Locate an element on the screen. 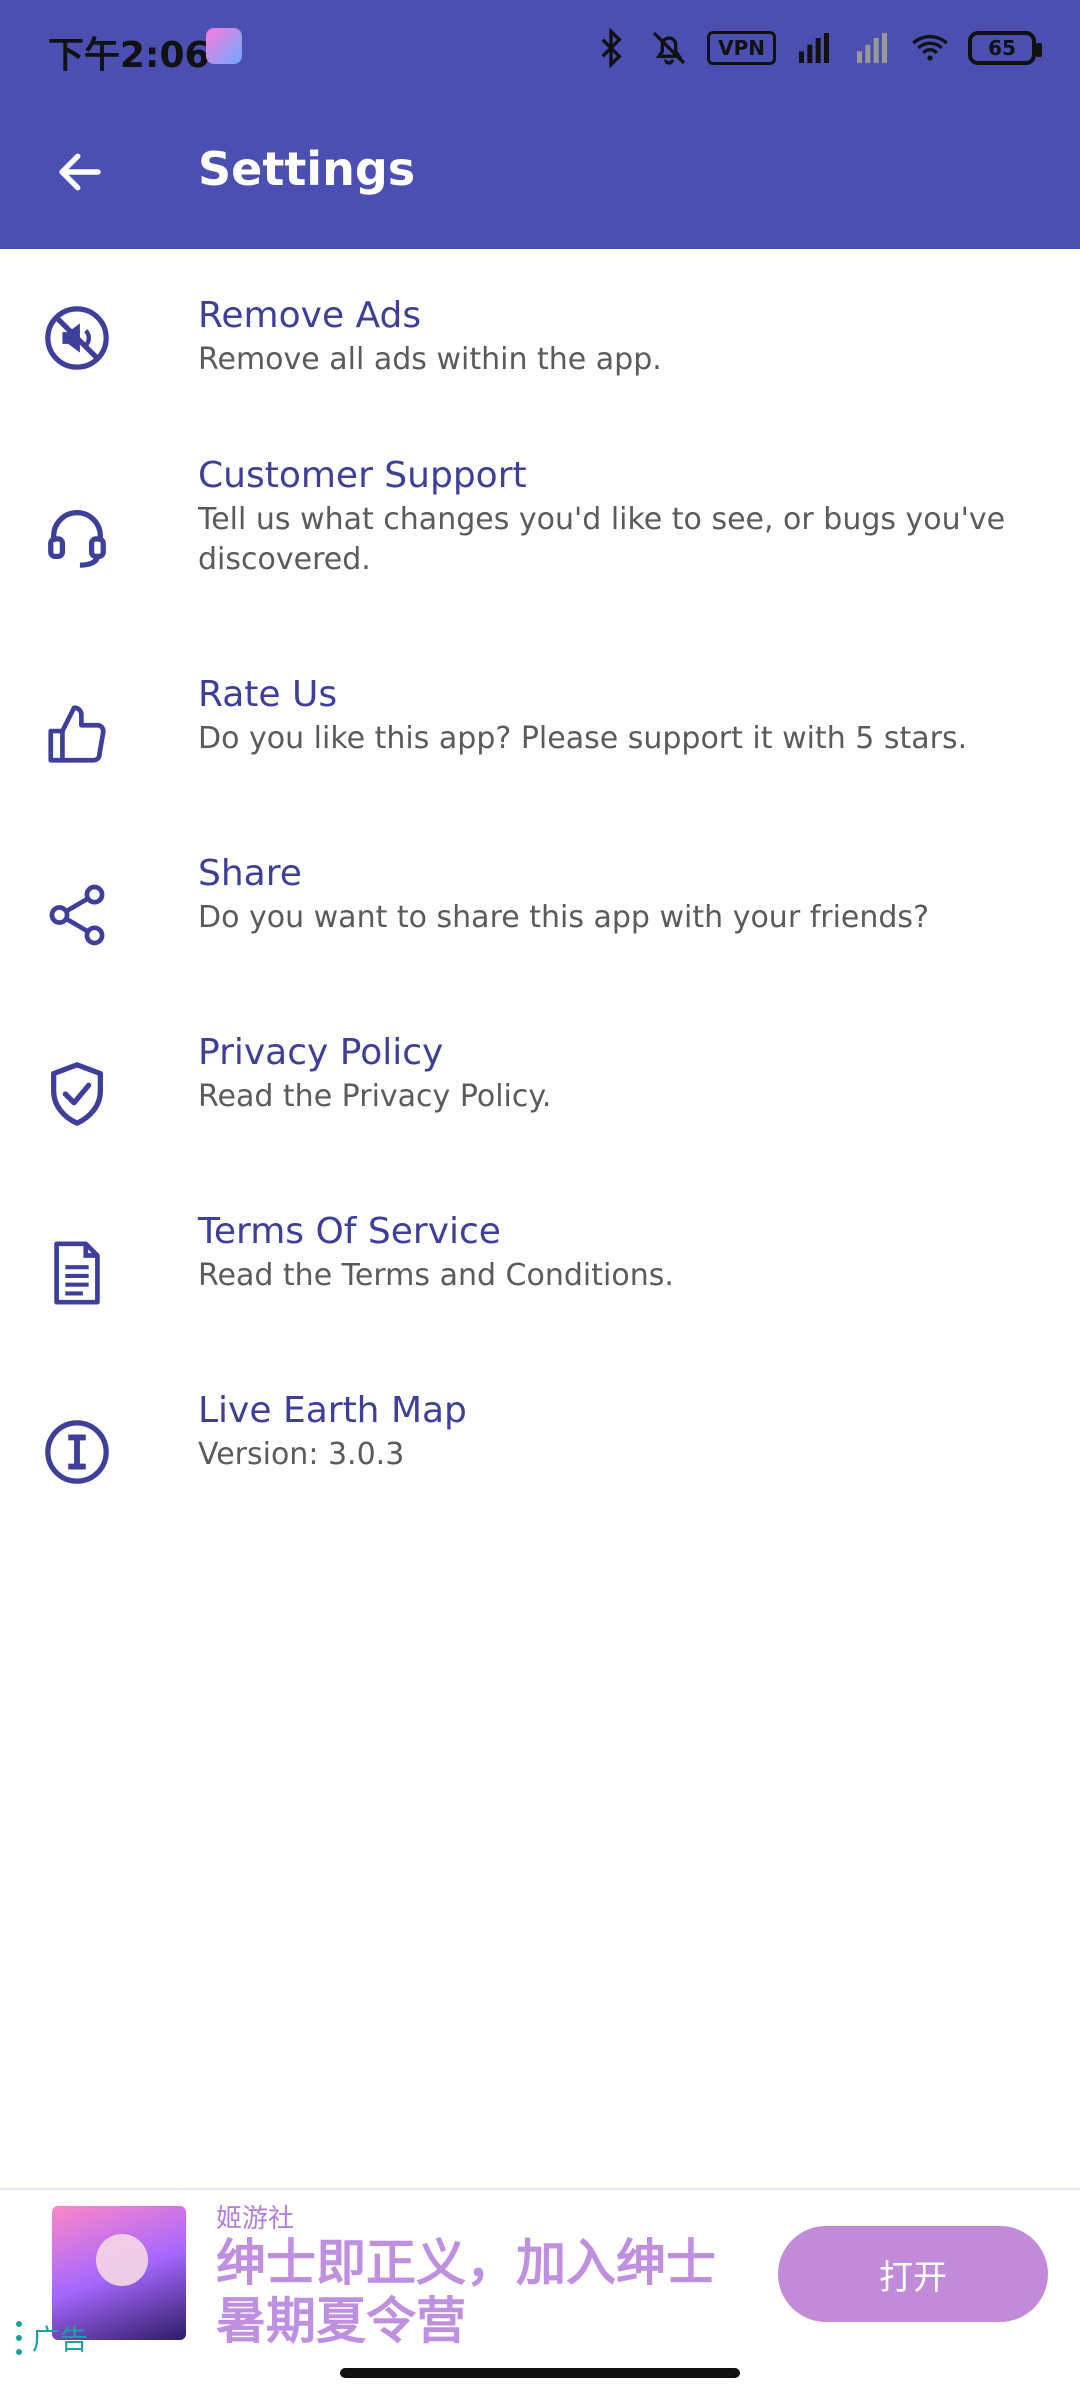 The width and height of the screenshot is (1080, 2400). status-bar: 下午2:06 VPN 65 is located at coordinates (540, 48).